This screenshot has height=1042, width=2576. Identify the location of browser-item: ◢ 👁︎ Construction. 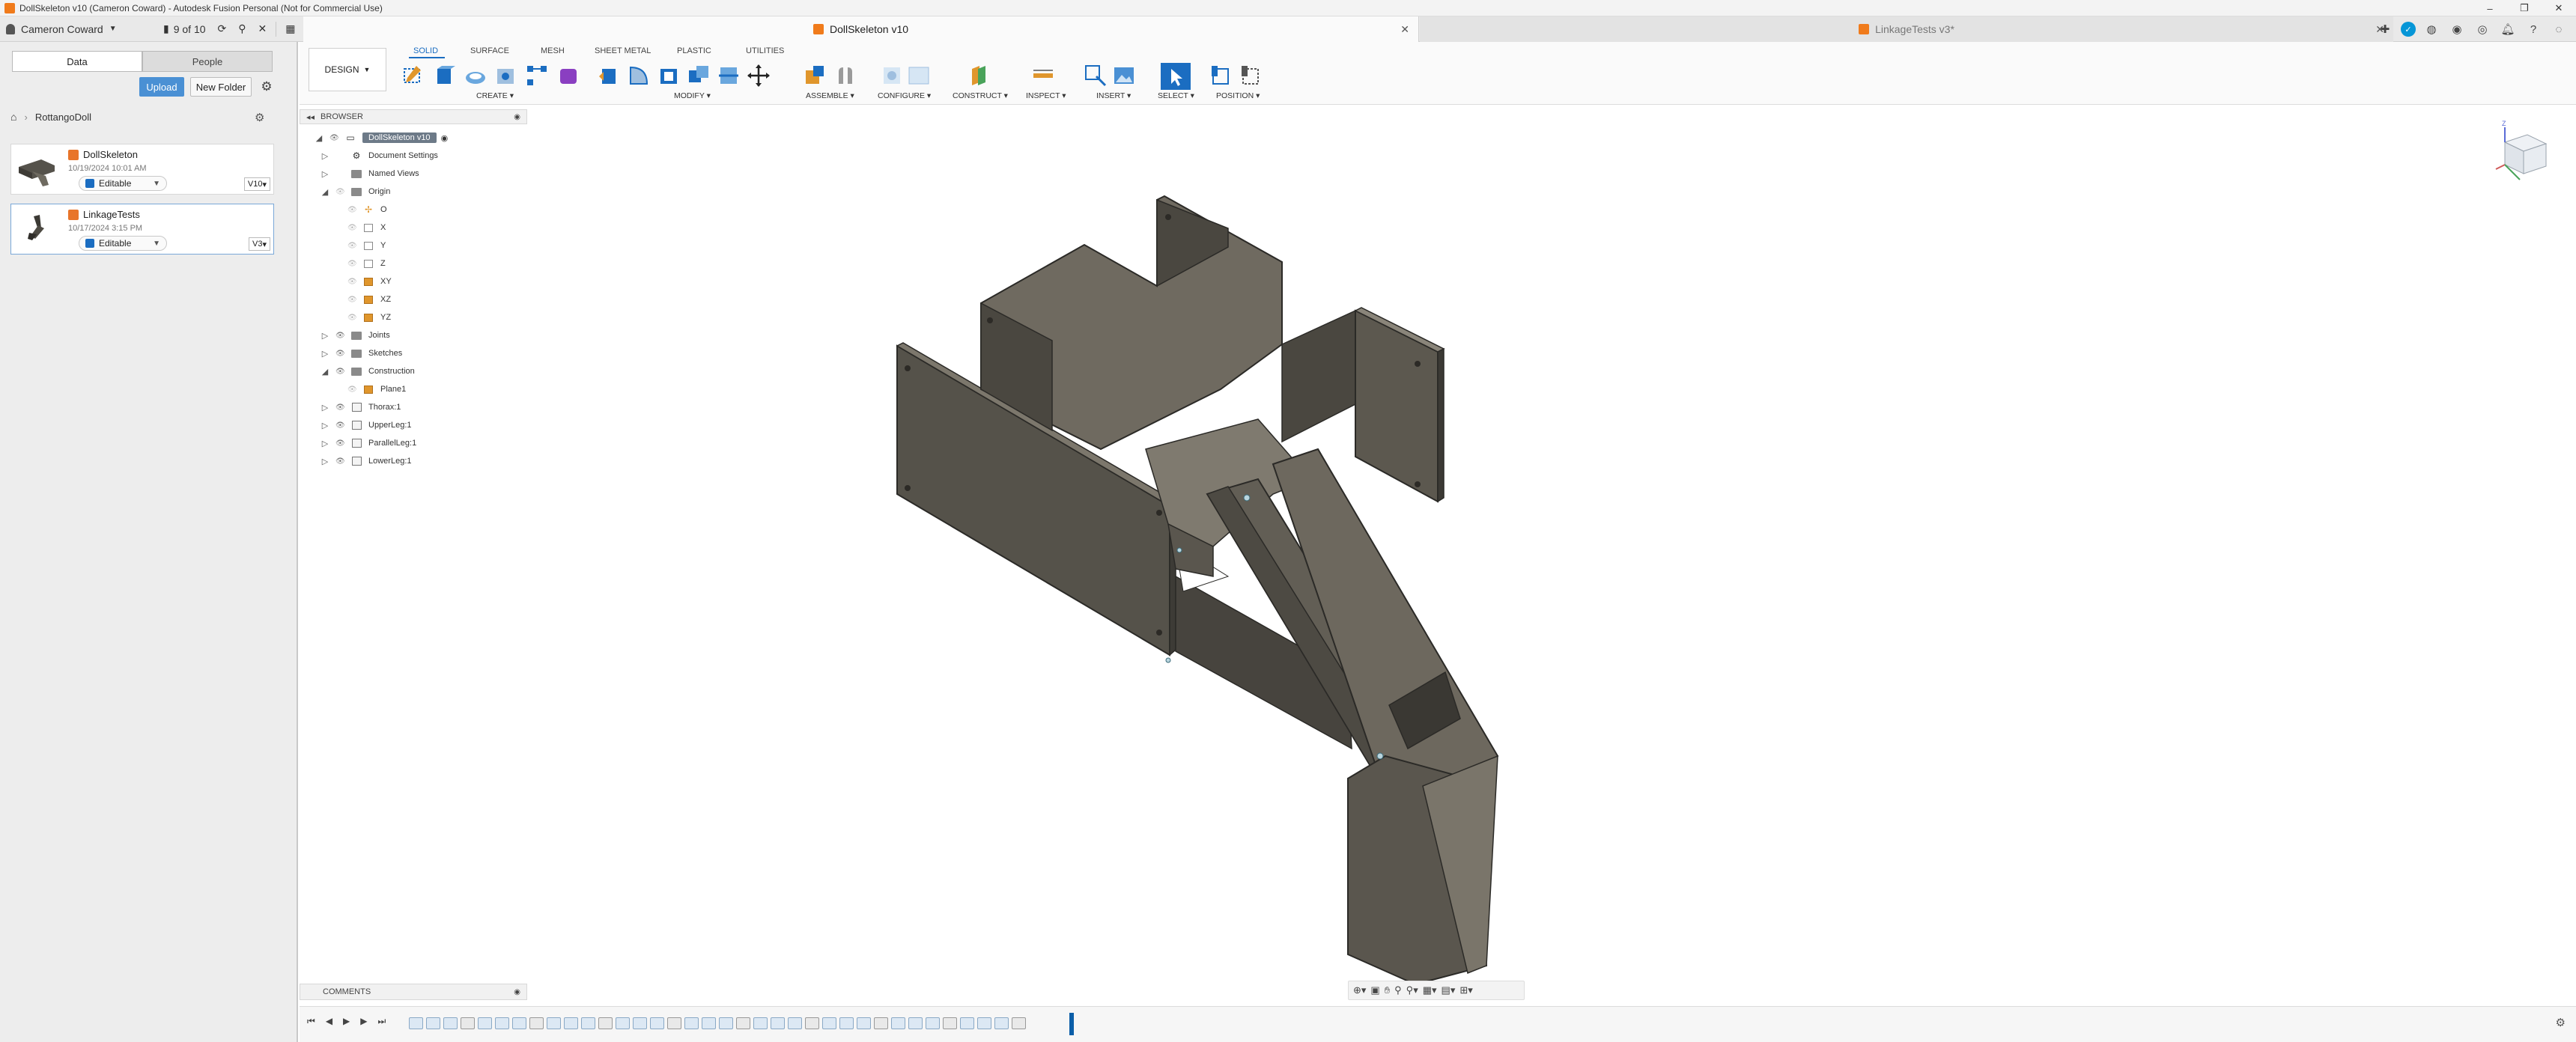
(368, 371).